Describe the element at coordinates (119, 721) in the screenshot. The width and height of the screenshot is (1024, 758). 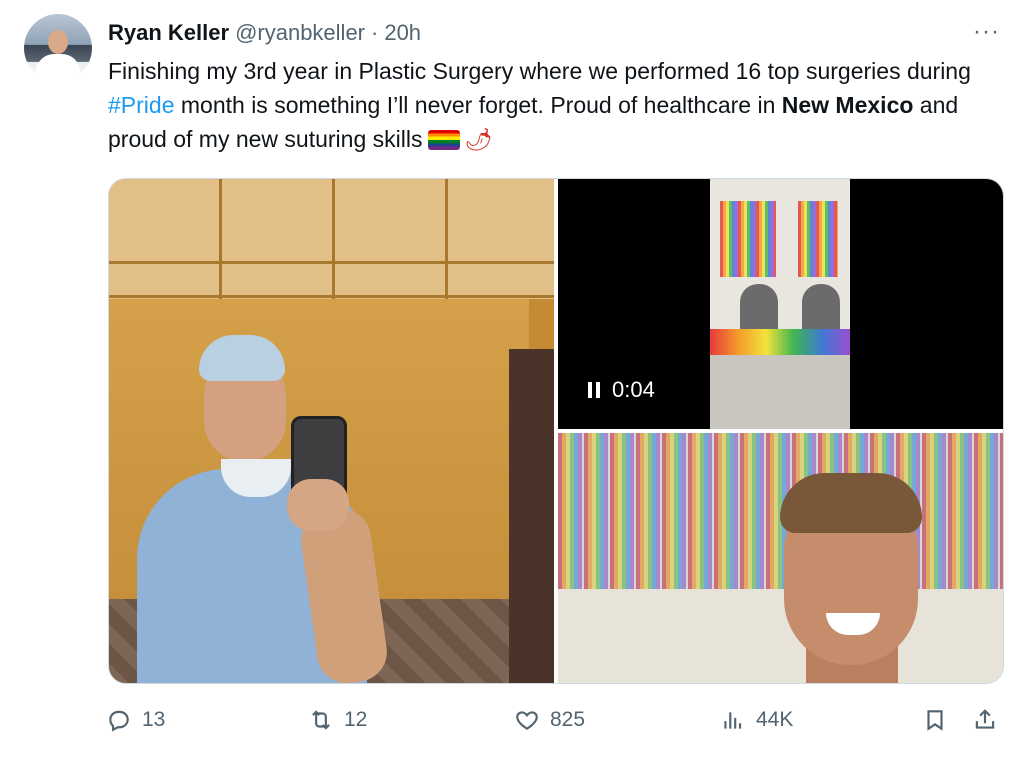
I see `reply-icon` at that location.